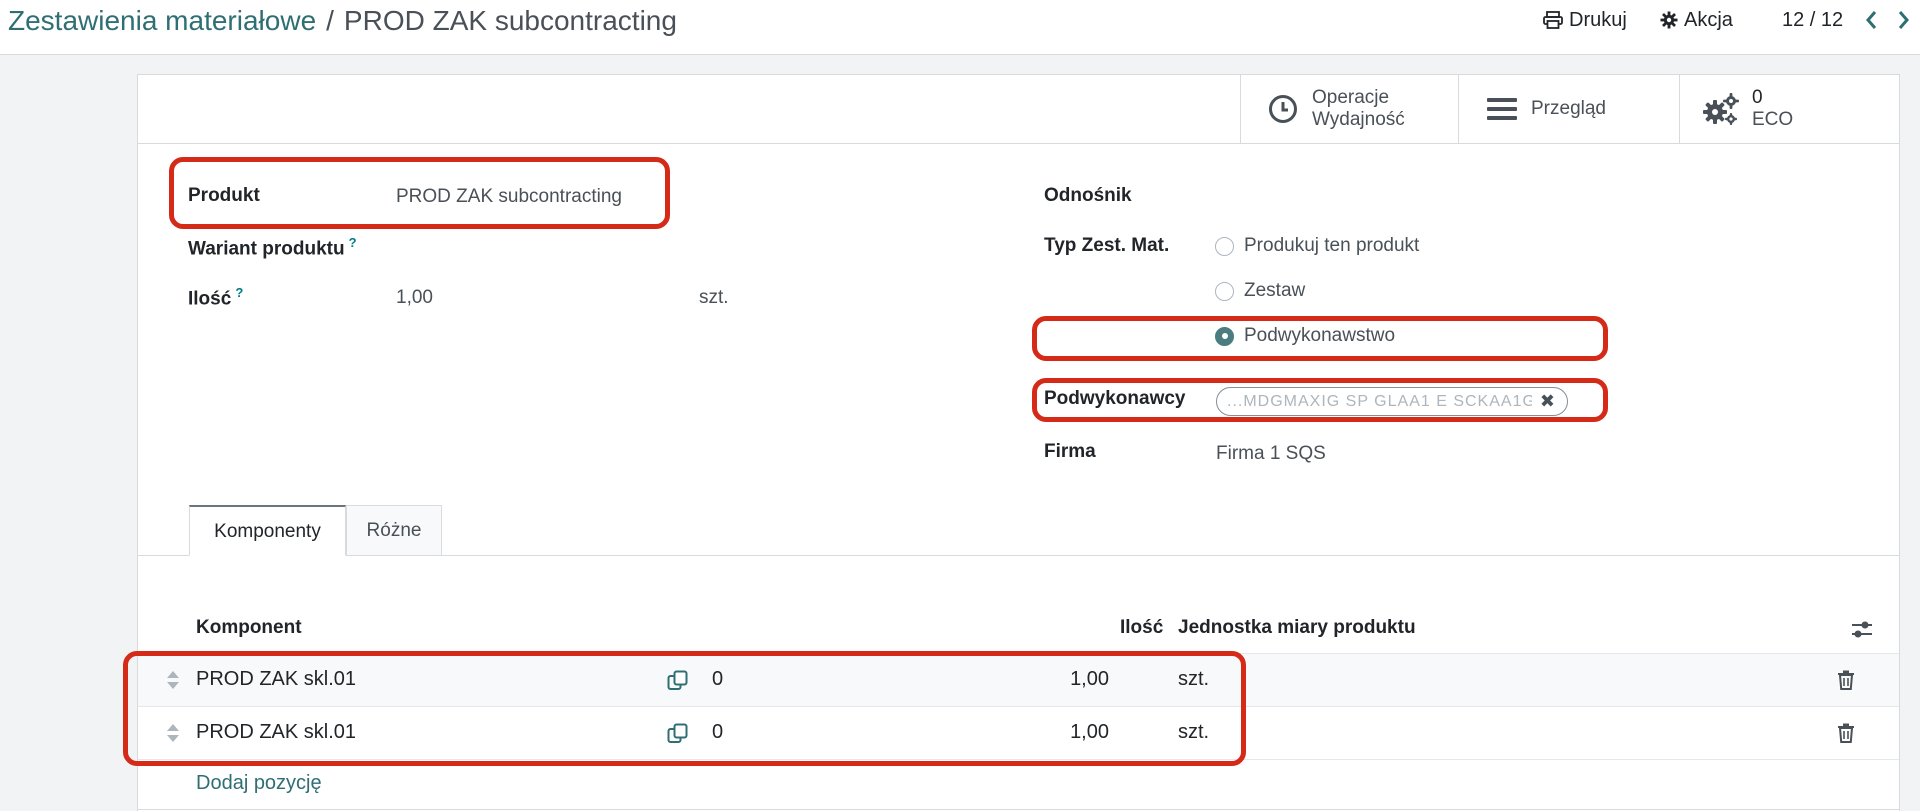 This screenshot has width=1920, height=811. What do you see at coordinates (1708, 20) in the screenshot?
I see `action-label: Akcja` at bounding box center [1708, 20].